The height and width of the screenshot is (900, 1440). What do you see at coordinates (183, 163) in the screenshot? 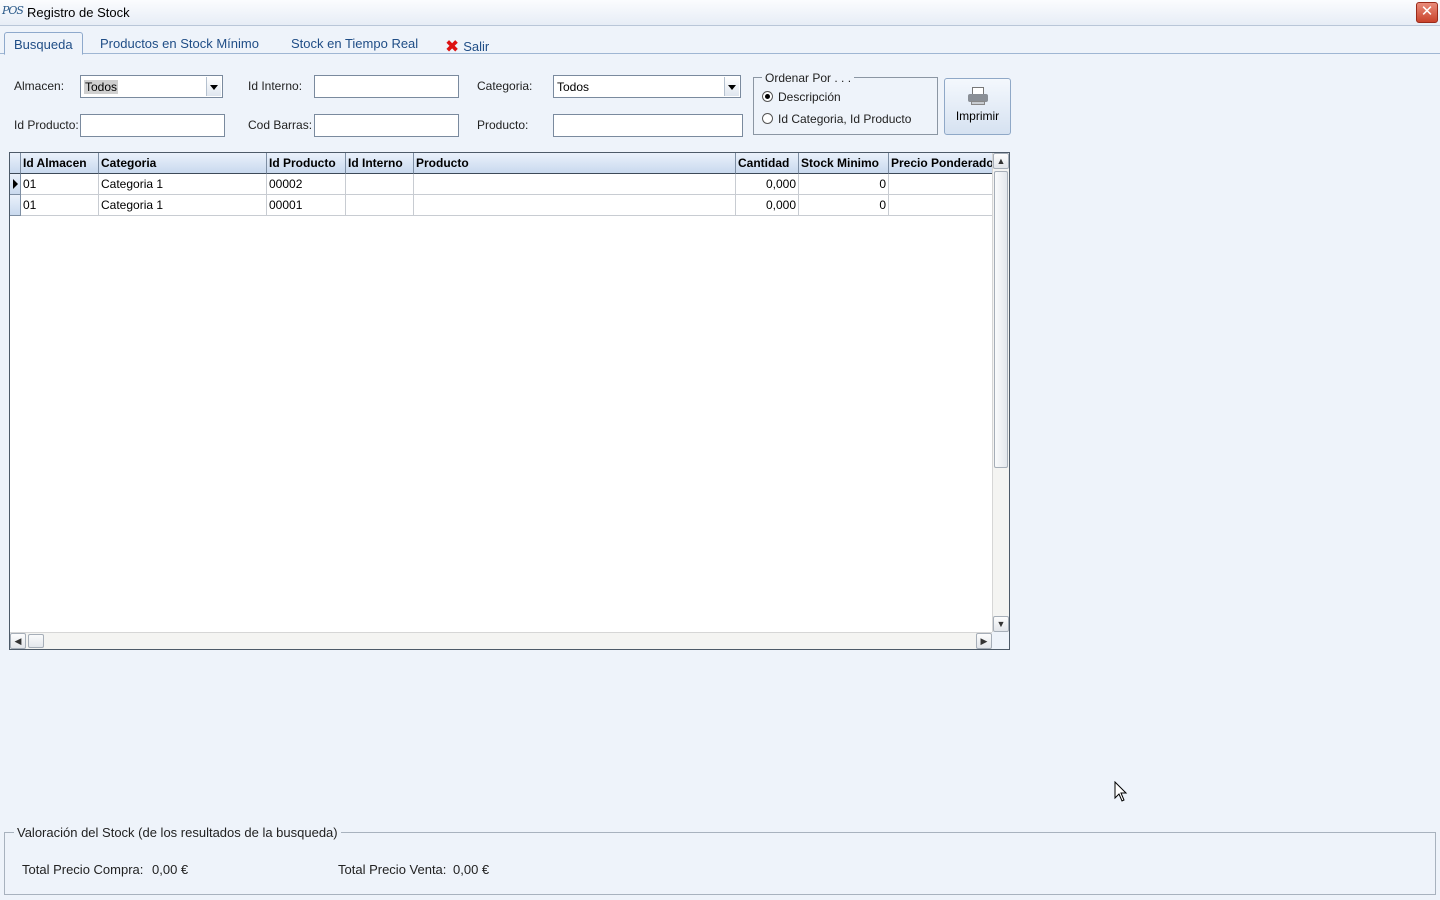
I see `col-header-categoria: Categoria` at bounding box center [183, 163].